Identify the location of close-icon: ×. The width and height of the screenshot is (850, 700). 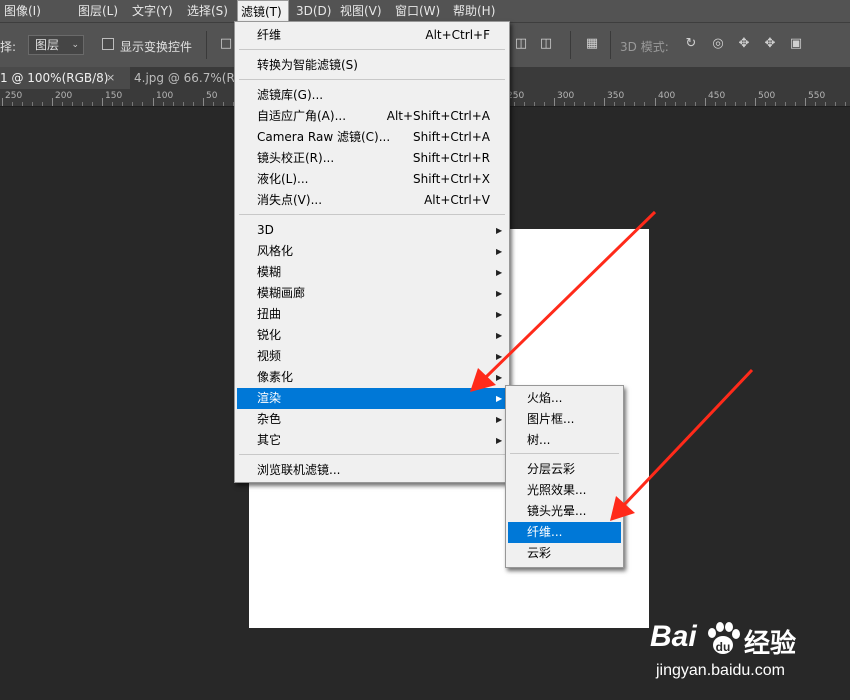
(110, 78).